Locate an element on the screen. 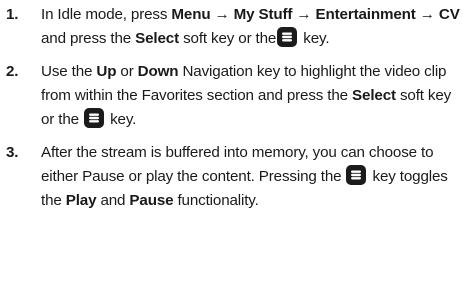  bold-term: My Stuff is located at coordinates (263, 14).